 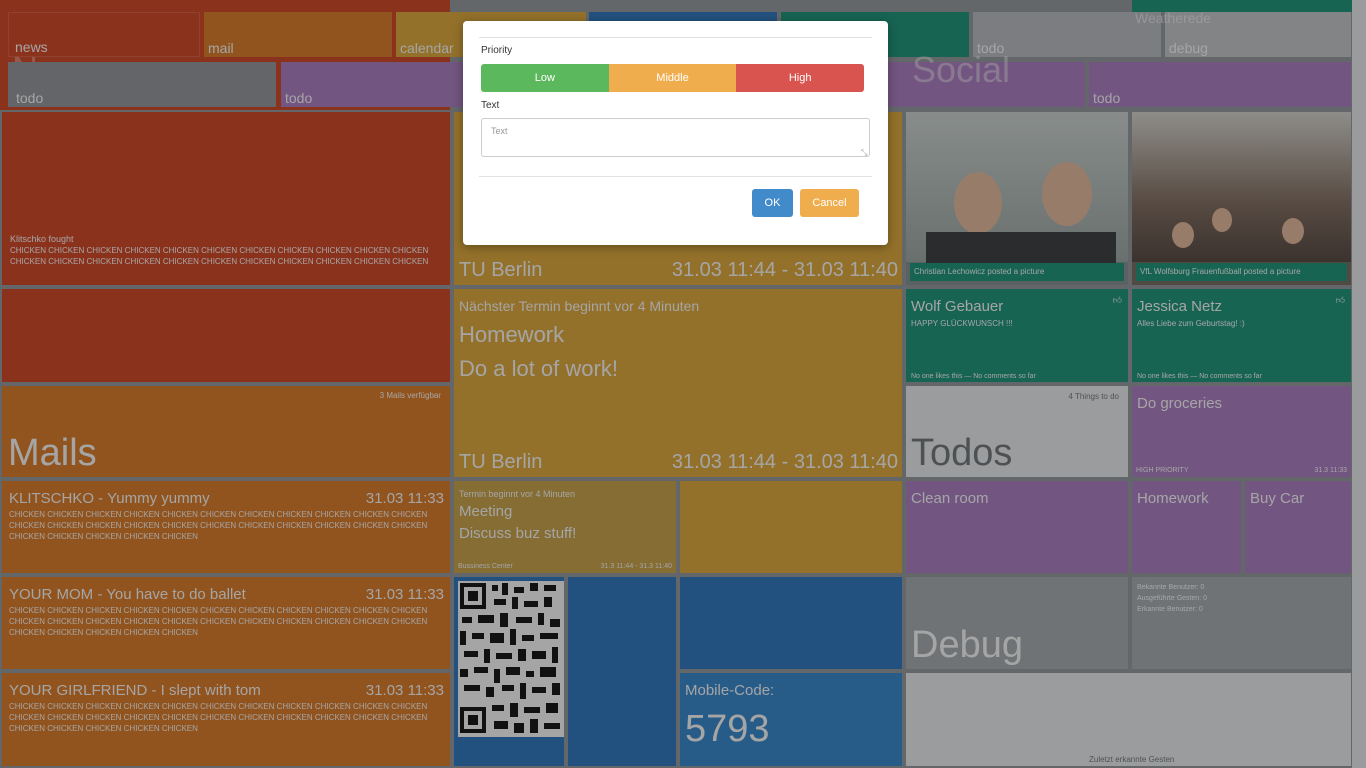 I want to click on todo-text-input: Text, so click(x=675, y=137).